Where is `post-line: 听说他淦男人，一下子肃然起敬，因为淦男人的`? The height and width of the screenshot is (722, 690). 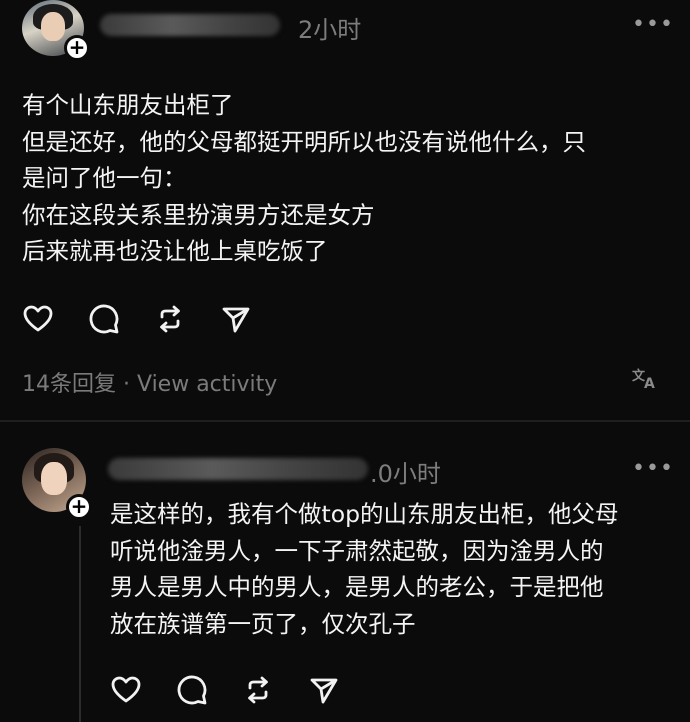 post-line: 听说他淦男人，一下子肃然起敬，因为淦男人的 is located at coordinates (357, 550).